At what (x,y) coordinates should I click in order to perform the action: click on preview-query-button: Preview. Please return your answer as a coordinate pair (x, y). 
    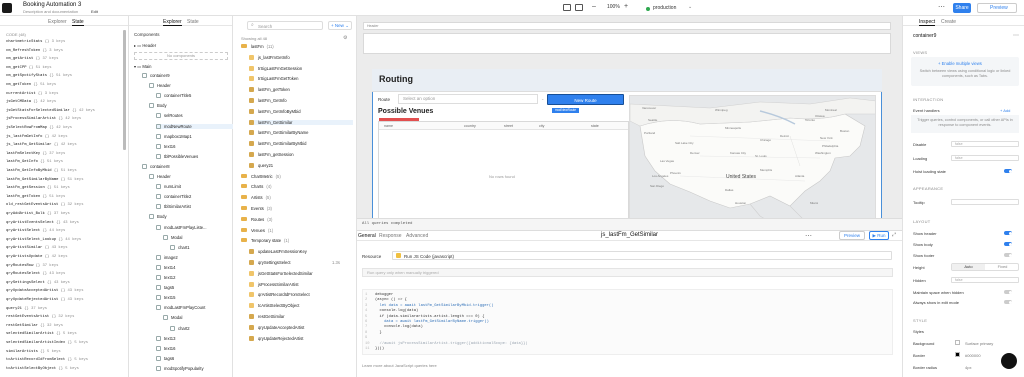
    Looking at the image, I should click on (852, 235).